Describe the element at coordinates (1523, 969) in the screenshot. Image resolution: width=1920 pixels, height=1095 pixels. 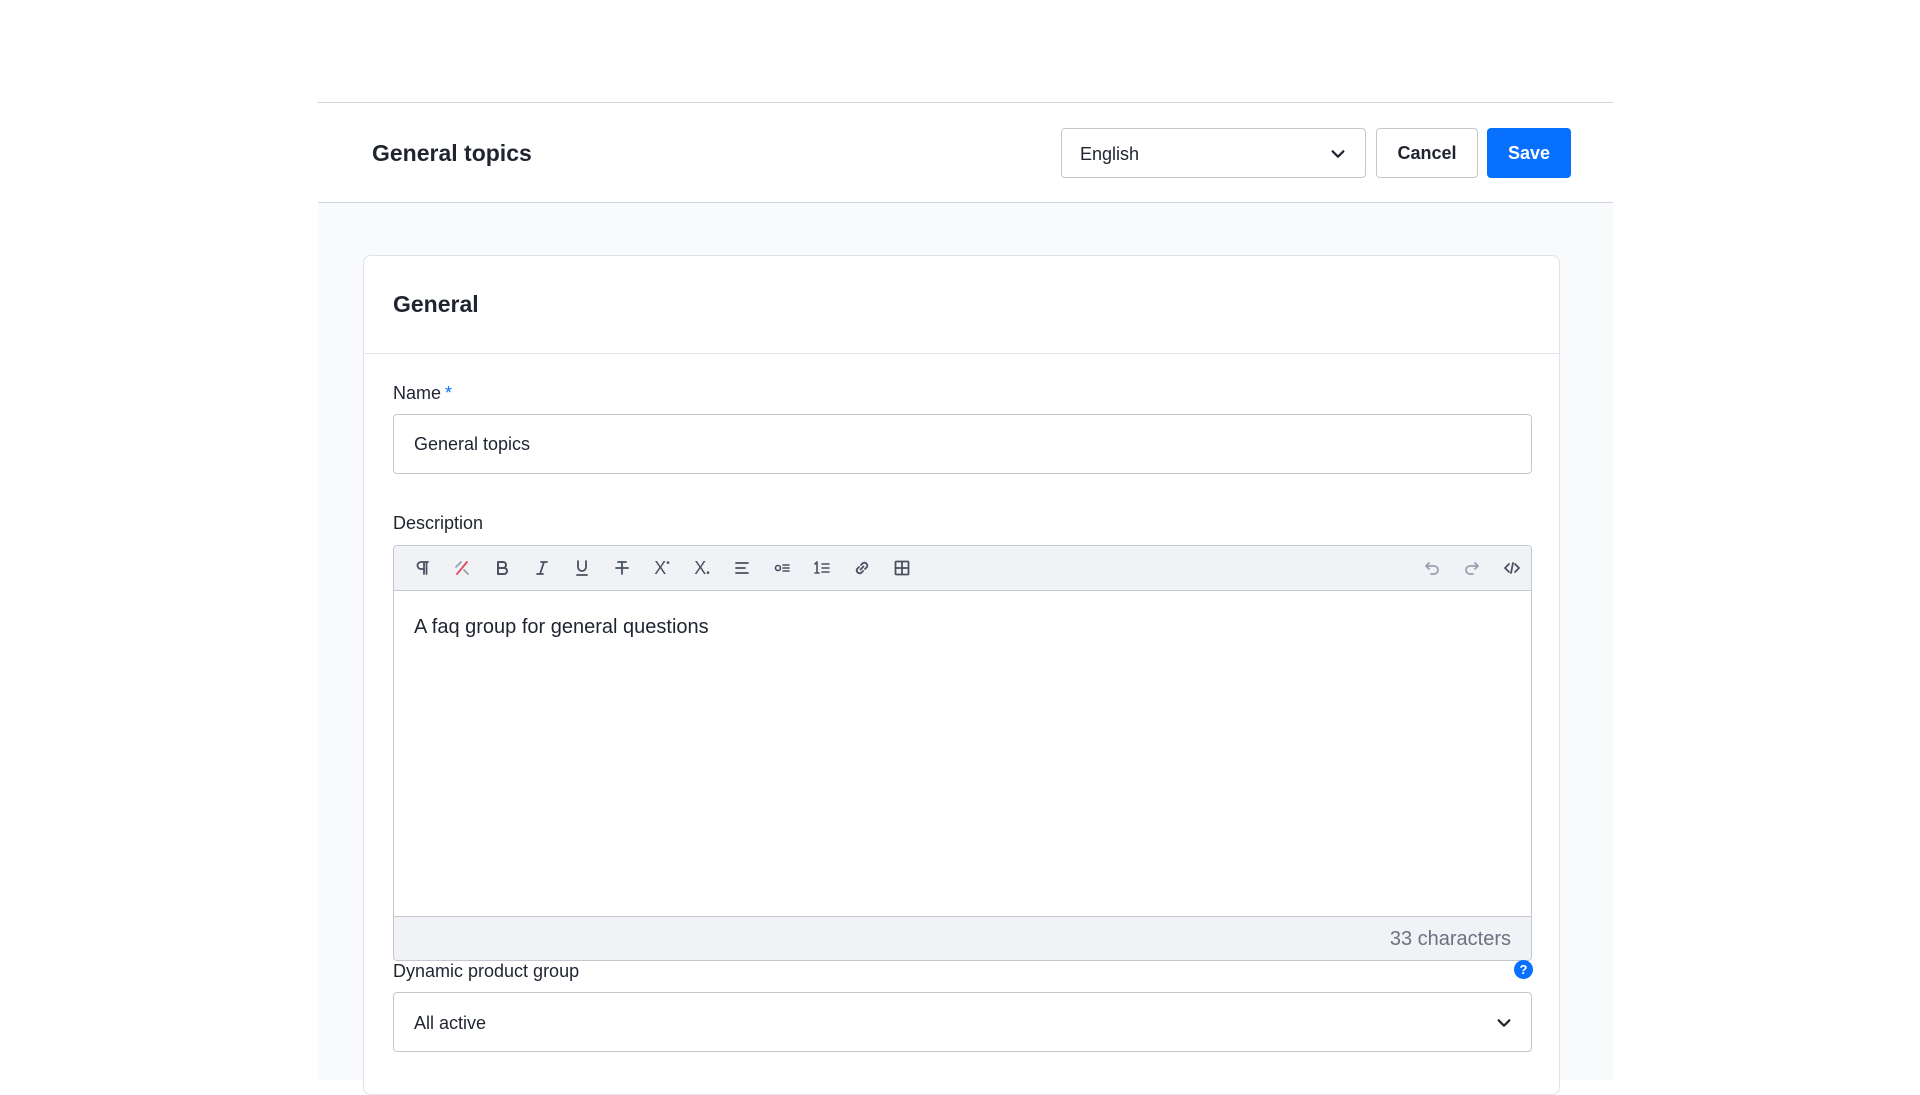
I see `help-icon: ?` at that location.